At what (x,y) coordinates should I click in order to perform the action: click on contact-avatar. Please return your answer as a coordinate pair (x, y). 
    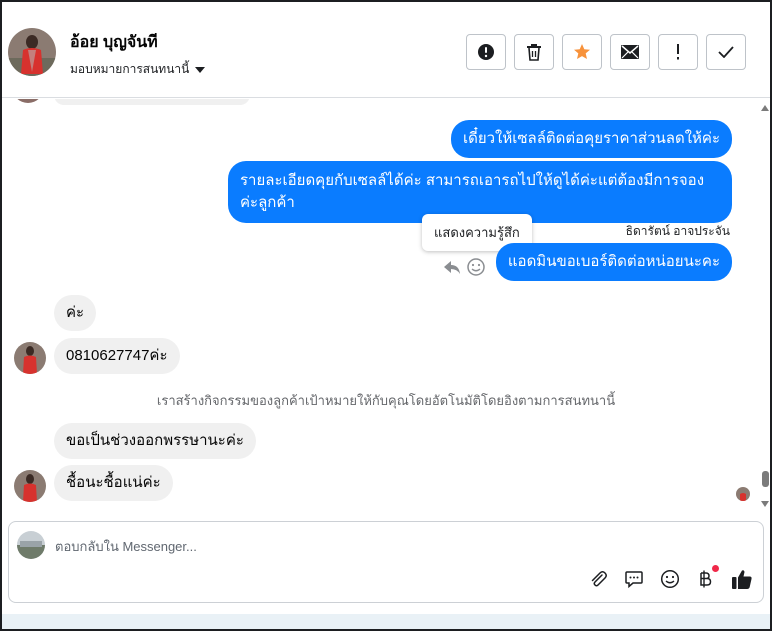
    Looking at the image, I should click on (32, 52).